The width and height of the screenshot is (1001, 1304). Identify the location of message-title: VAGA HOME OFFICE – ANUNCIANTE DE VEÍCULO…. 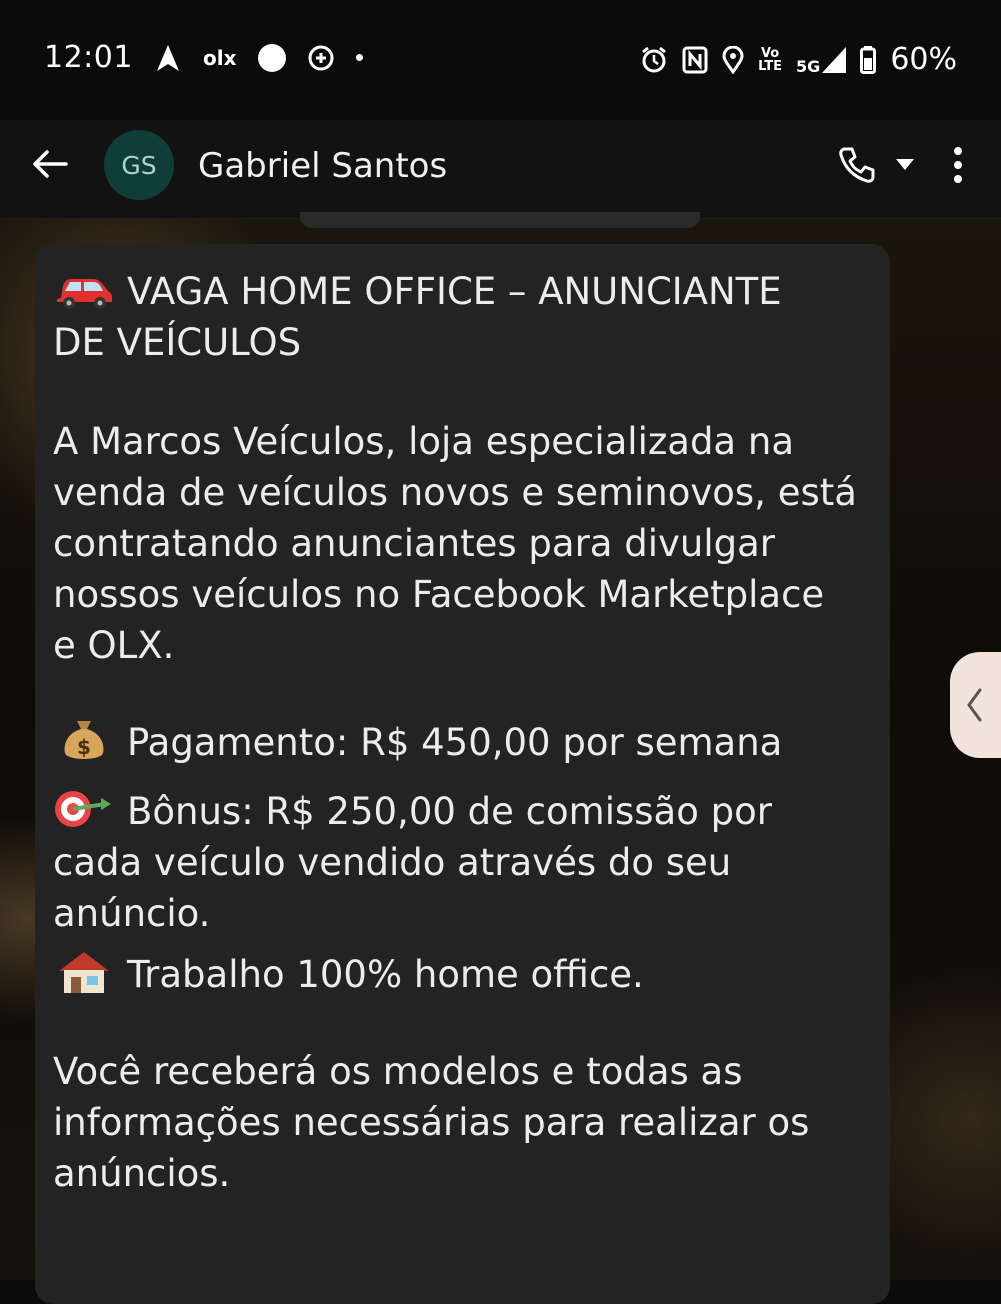
(461, 317).